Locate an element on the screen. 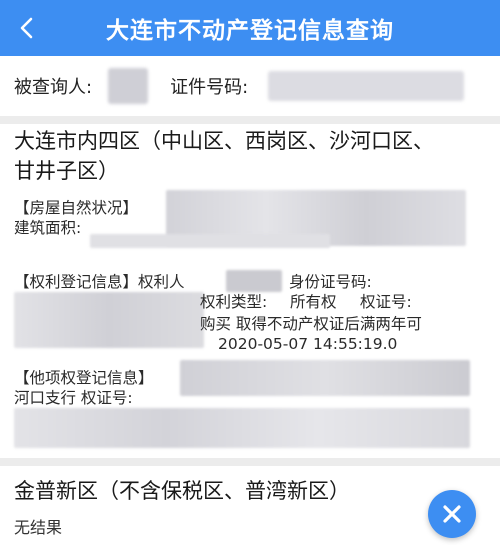 Image resolution: width=500 pixels, height=545 pixels. section-divider is located at coordinates (250, 120).